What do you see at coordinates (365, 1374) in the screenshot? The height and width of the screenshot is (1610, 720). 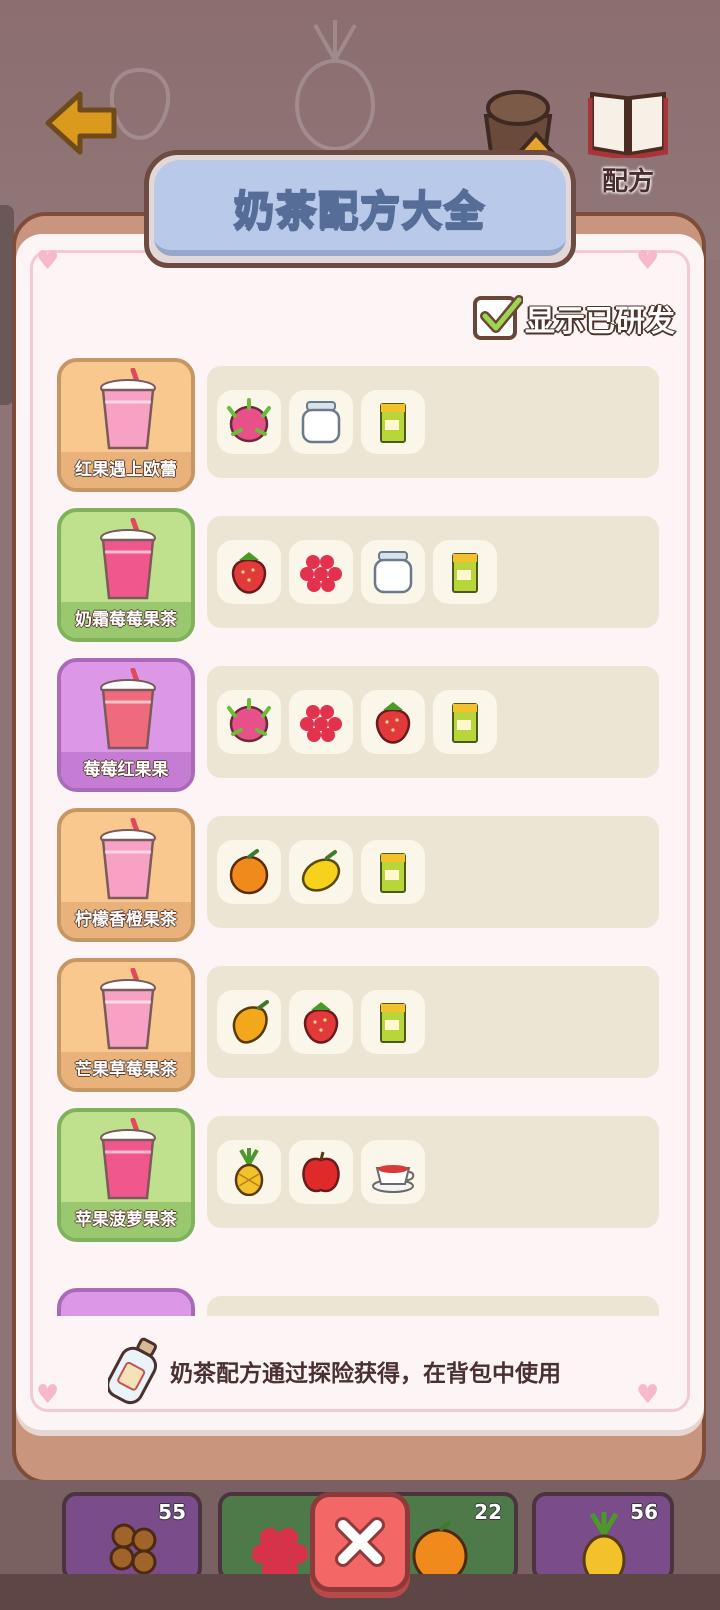 I see `hint-text: 奶茶配方通过探险获得，在背包中使用` at bounding box center [365, 1374].